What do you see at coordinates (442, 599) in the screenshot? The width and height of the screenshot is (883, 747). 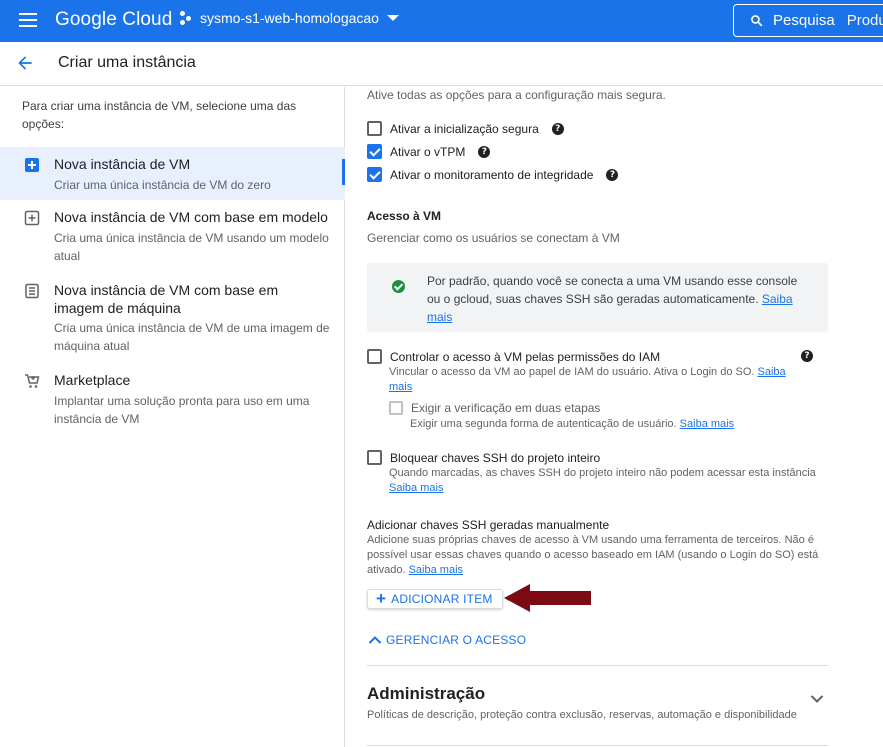 I see `add-item-label: ADICIONAR ITEM` at bounding box center [442, 599].